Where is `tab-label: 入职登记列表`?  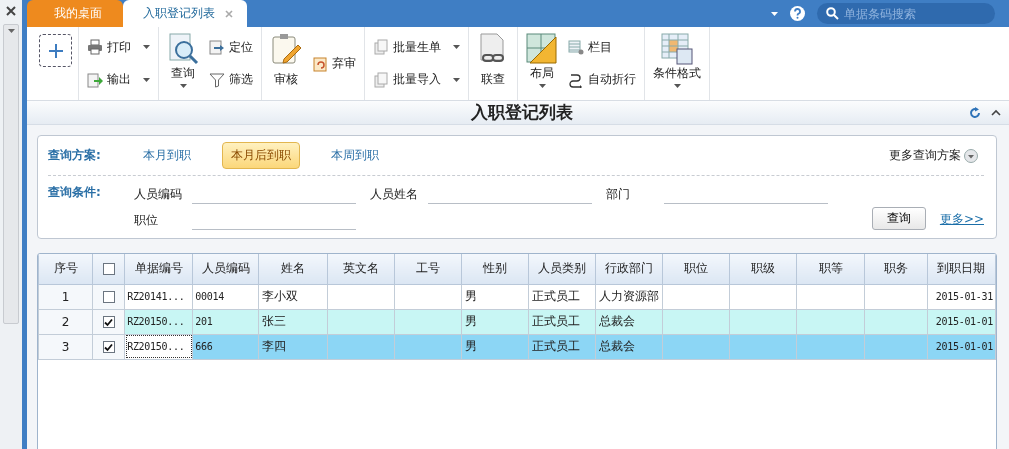 tab-label: 入职登记列表 is located at coordinates (179, 13).